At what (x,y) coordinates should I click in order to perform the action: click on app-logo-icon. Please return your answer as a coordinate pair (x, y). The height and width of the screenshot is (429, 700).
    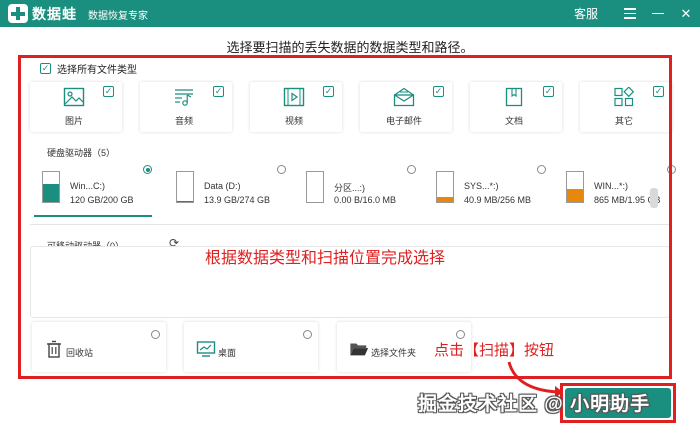
    Looking at the image, I should click on (18, 13).